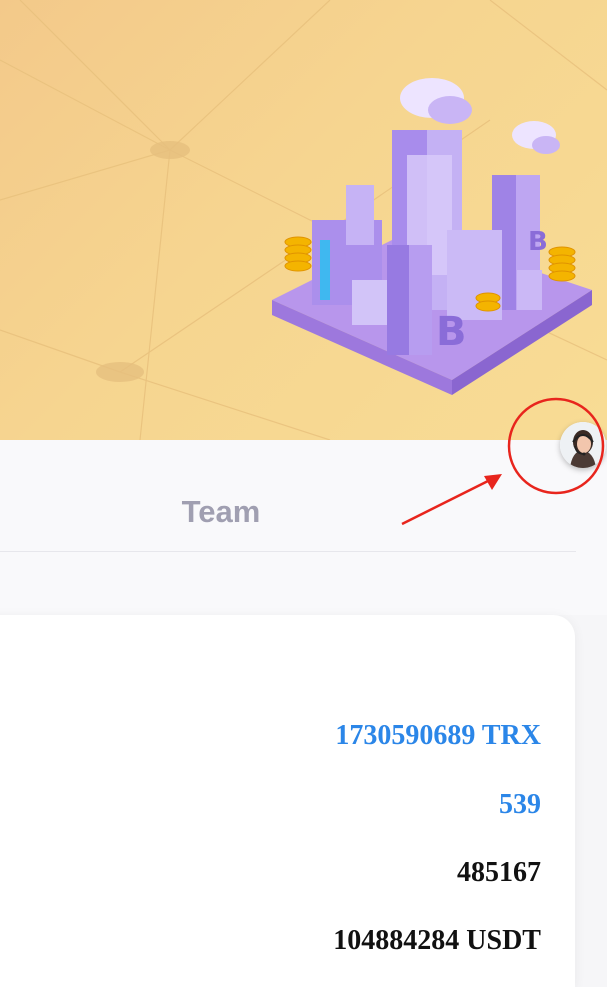 Image resolution: width=607 pixels, height=987 pixels. What do you see at coordinates (438, 735) in the screenshot?
I see `trx-value: 1730590689 TRX` at bounding box center [438, 735].